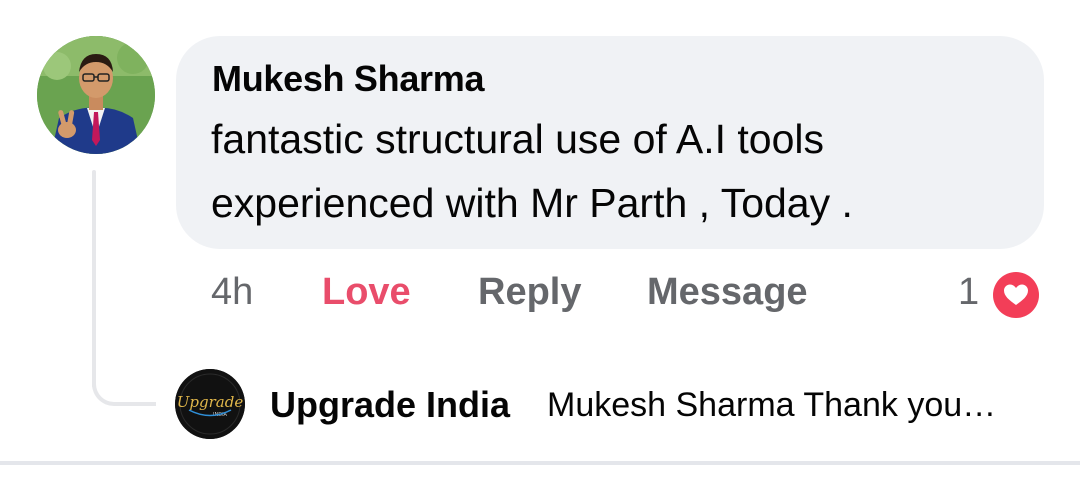  I want to click on reaction-count: 1, so click(968, 292).